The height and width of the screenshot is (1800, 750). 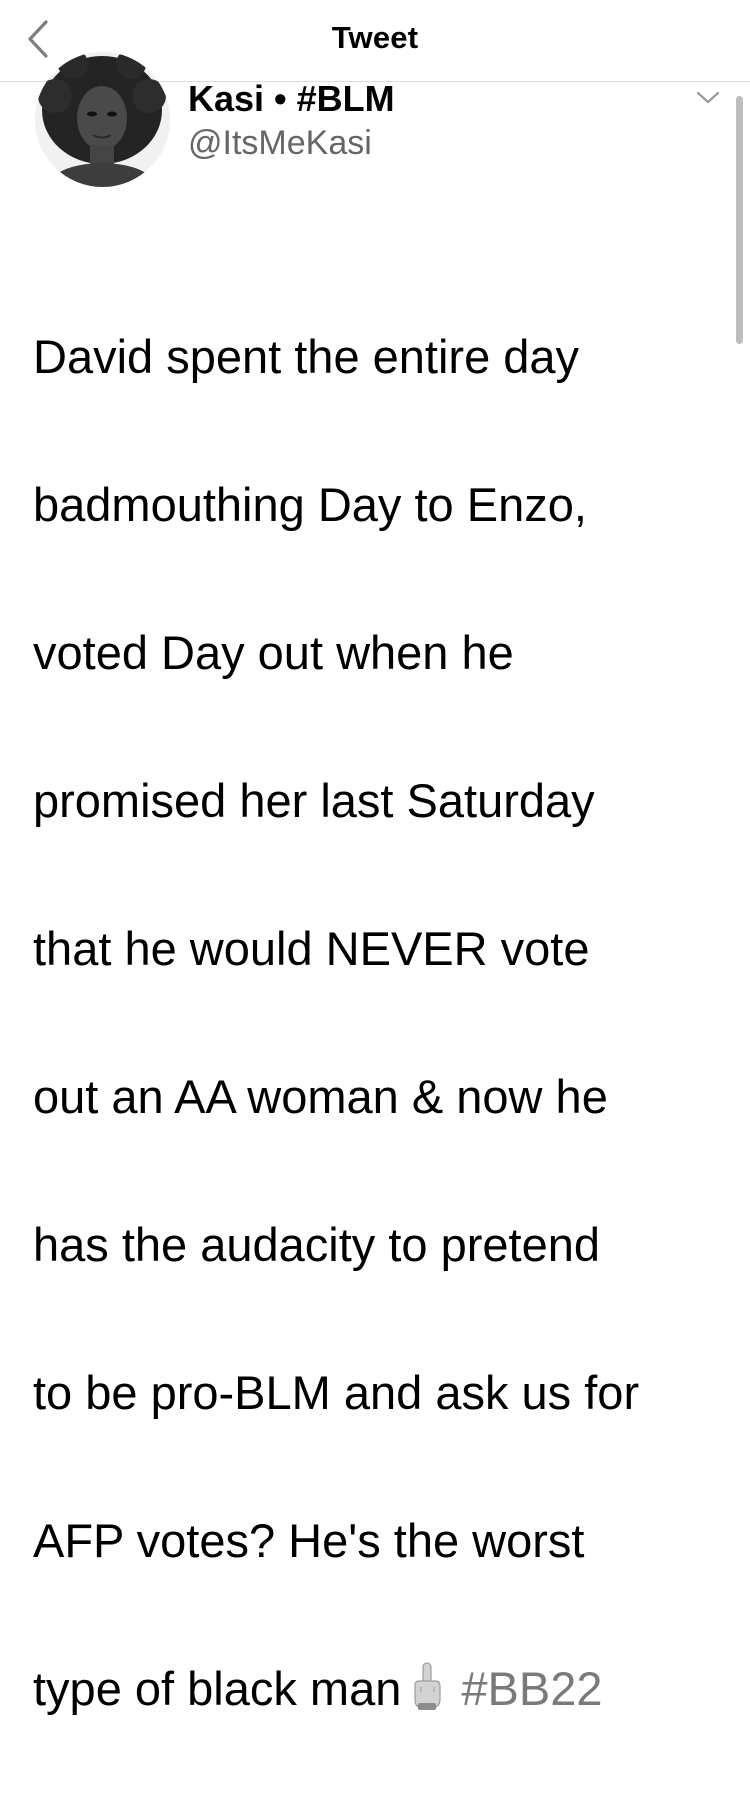 What do you see at coordinates (310, 504) in the screenshot?
I see `tweet-line: badmouthing Day to Enzo,` at bounding box center [310, 504].